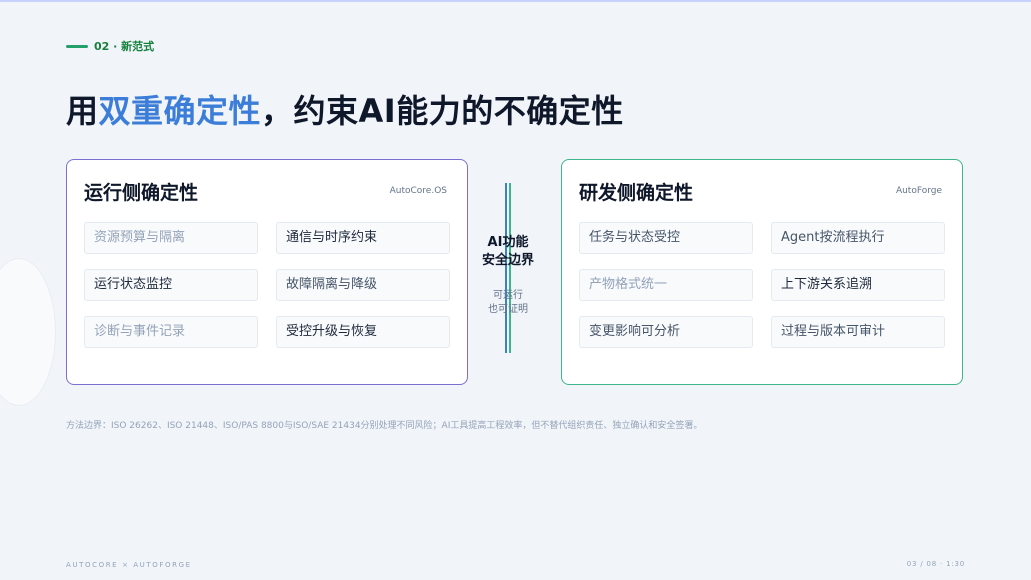 Image resolution: width=1031 pixels, height=580 pixels. Describe the element at coordinates (171, 238) in the screenshot. I see `runtime-item: 资源预算与隔离` at that location.